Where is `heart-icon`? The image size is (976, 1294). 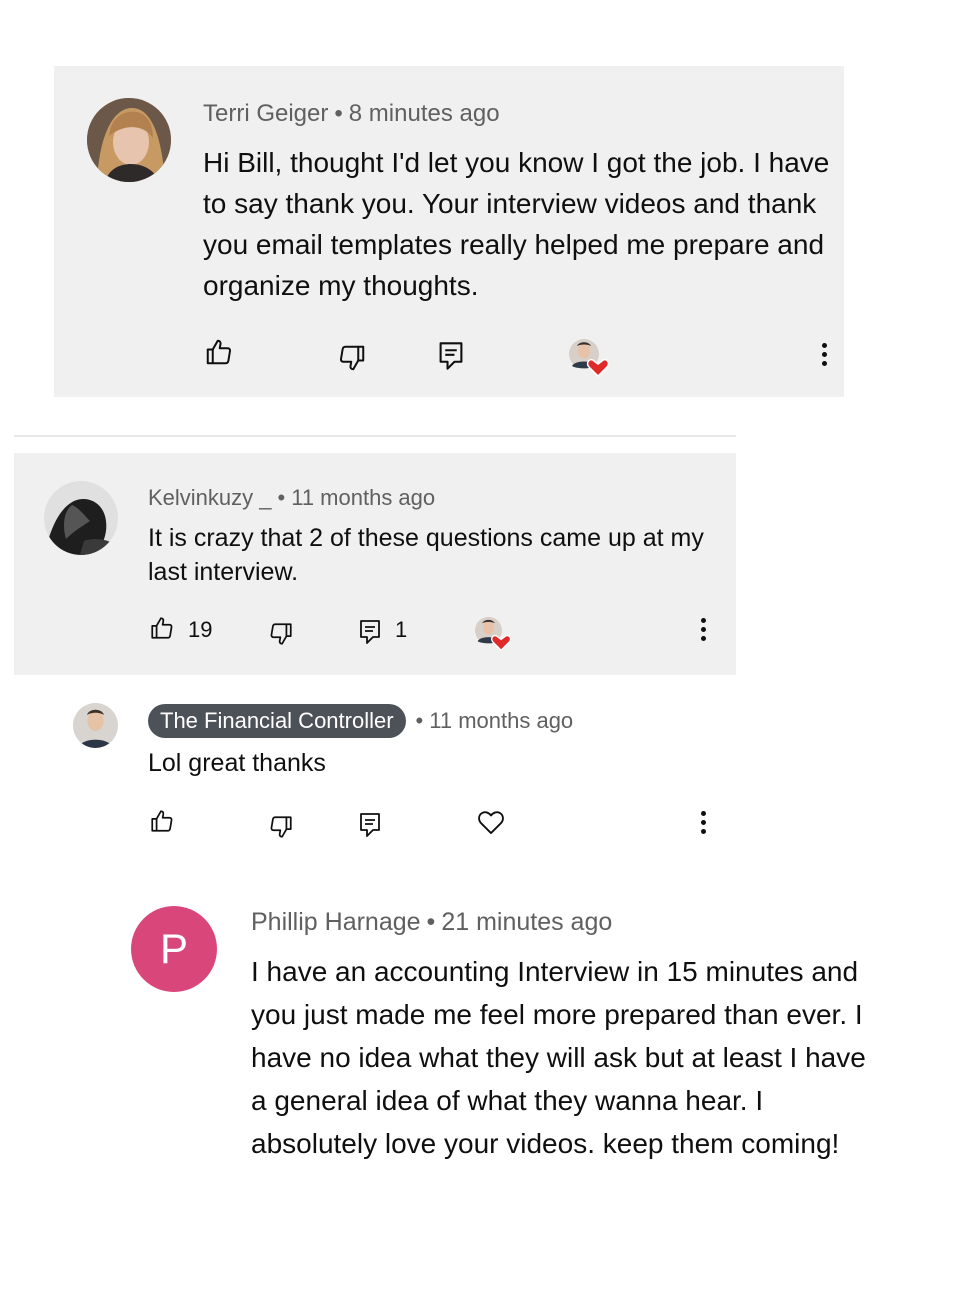 heart-icon is located at coordinates (491, 822).